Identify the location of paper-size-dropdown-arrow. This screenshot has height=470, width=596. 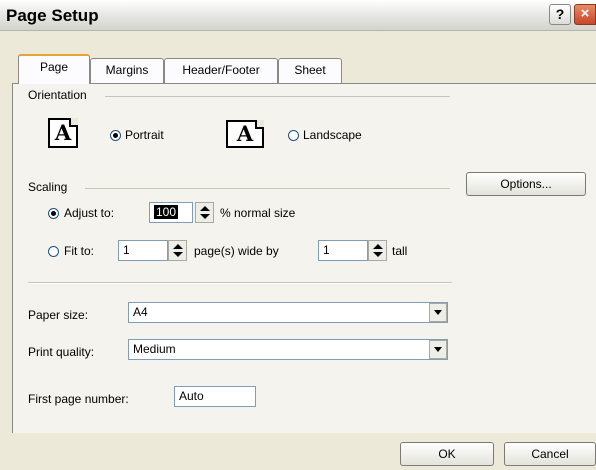
(438, 312).